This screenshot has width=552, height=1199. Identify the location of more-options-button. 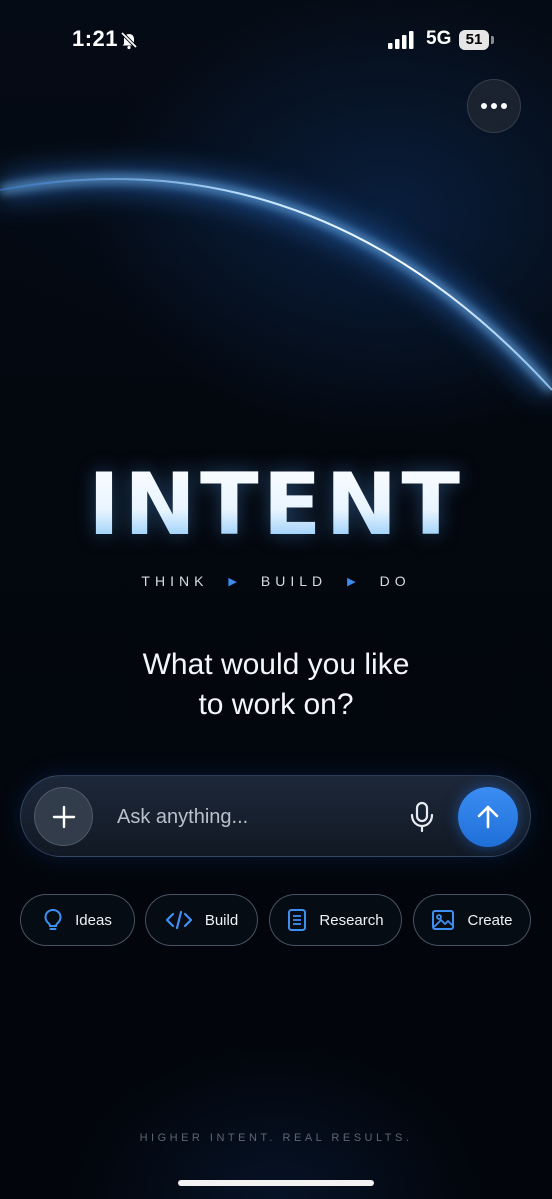
(494, 106).